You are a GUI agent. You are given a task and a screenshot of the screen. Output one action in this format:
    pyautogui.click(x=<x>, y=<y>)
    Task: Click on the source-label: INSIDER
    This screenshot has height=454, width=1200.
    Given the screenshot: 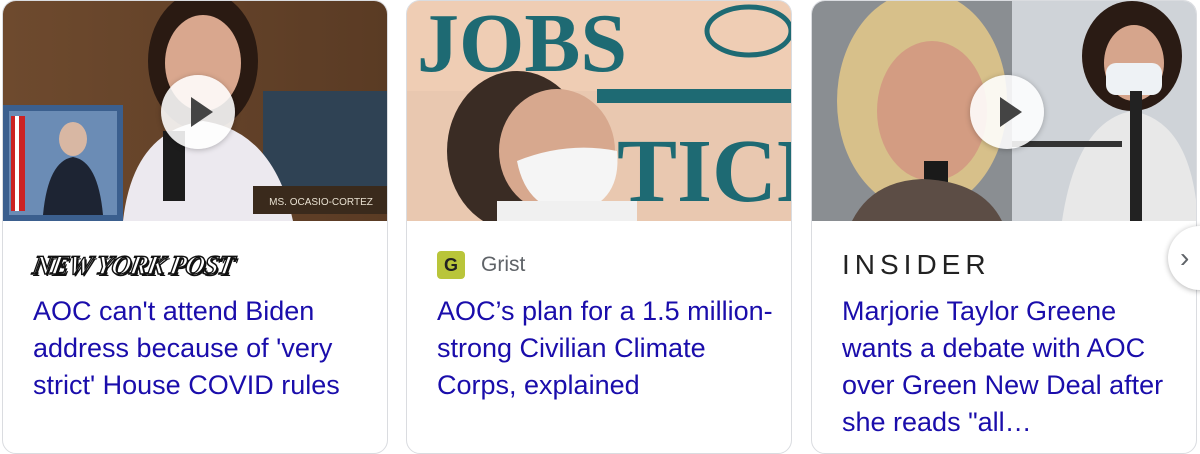 What is the action you would take?
    pyautogui.click(x=916, y=265)
    